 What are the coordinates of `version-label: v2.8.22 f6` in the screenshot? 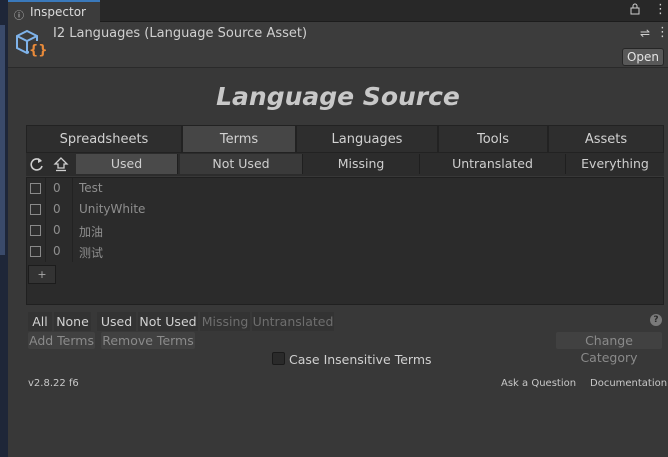 It's located at (53, 383).